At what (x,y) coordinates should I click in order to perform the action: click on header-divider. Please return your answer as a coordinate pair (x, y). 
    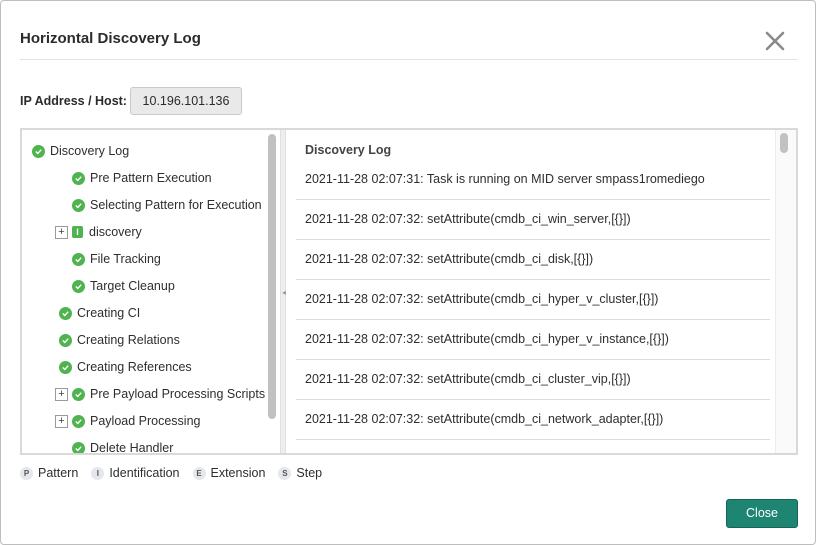
    Looking at the image, I should click on (409, 59).